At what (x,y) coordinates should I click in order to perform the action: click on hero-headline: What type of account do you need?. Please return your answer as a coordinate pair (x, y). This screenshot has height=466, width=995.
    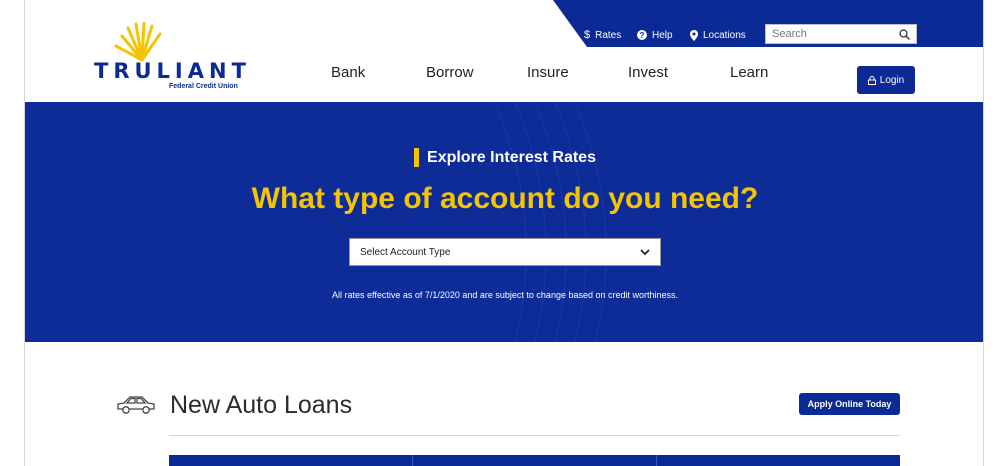
    Looking at the image, I should click on (505, 198).